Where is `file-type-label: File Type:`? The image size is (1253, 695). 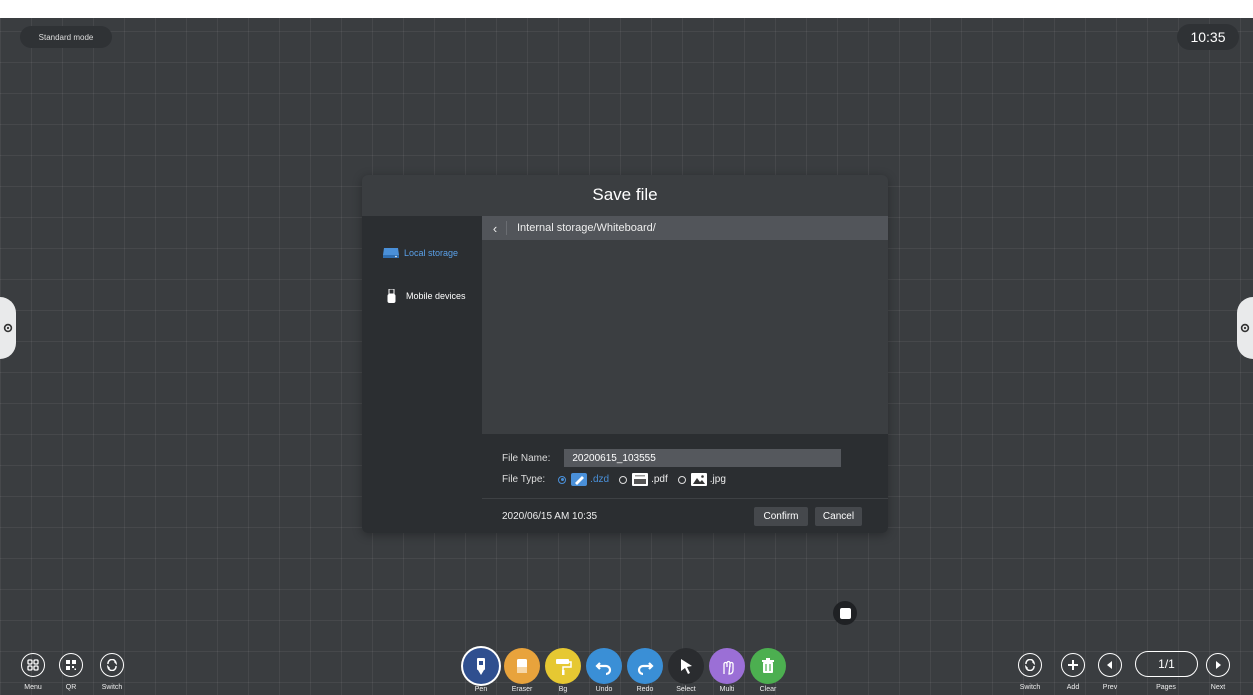 file-type-label: File Type: is located at coordinates (524, 479).